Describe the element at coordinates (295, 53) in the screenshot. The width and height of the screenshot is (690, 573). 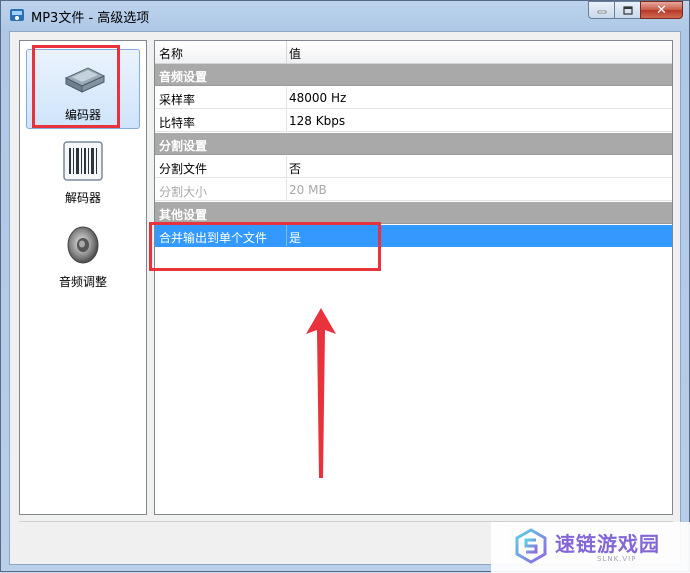
I see `column-header-value: 值` at that location.